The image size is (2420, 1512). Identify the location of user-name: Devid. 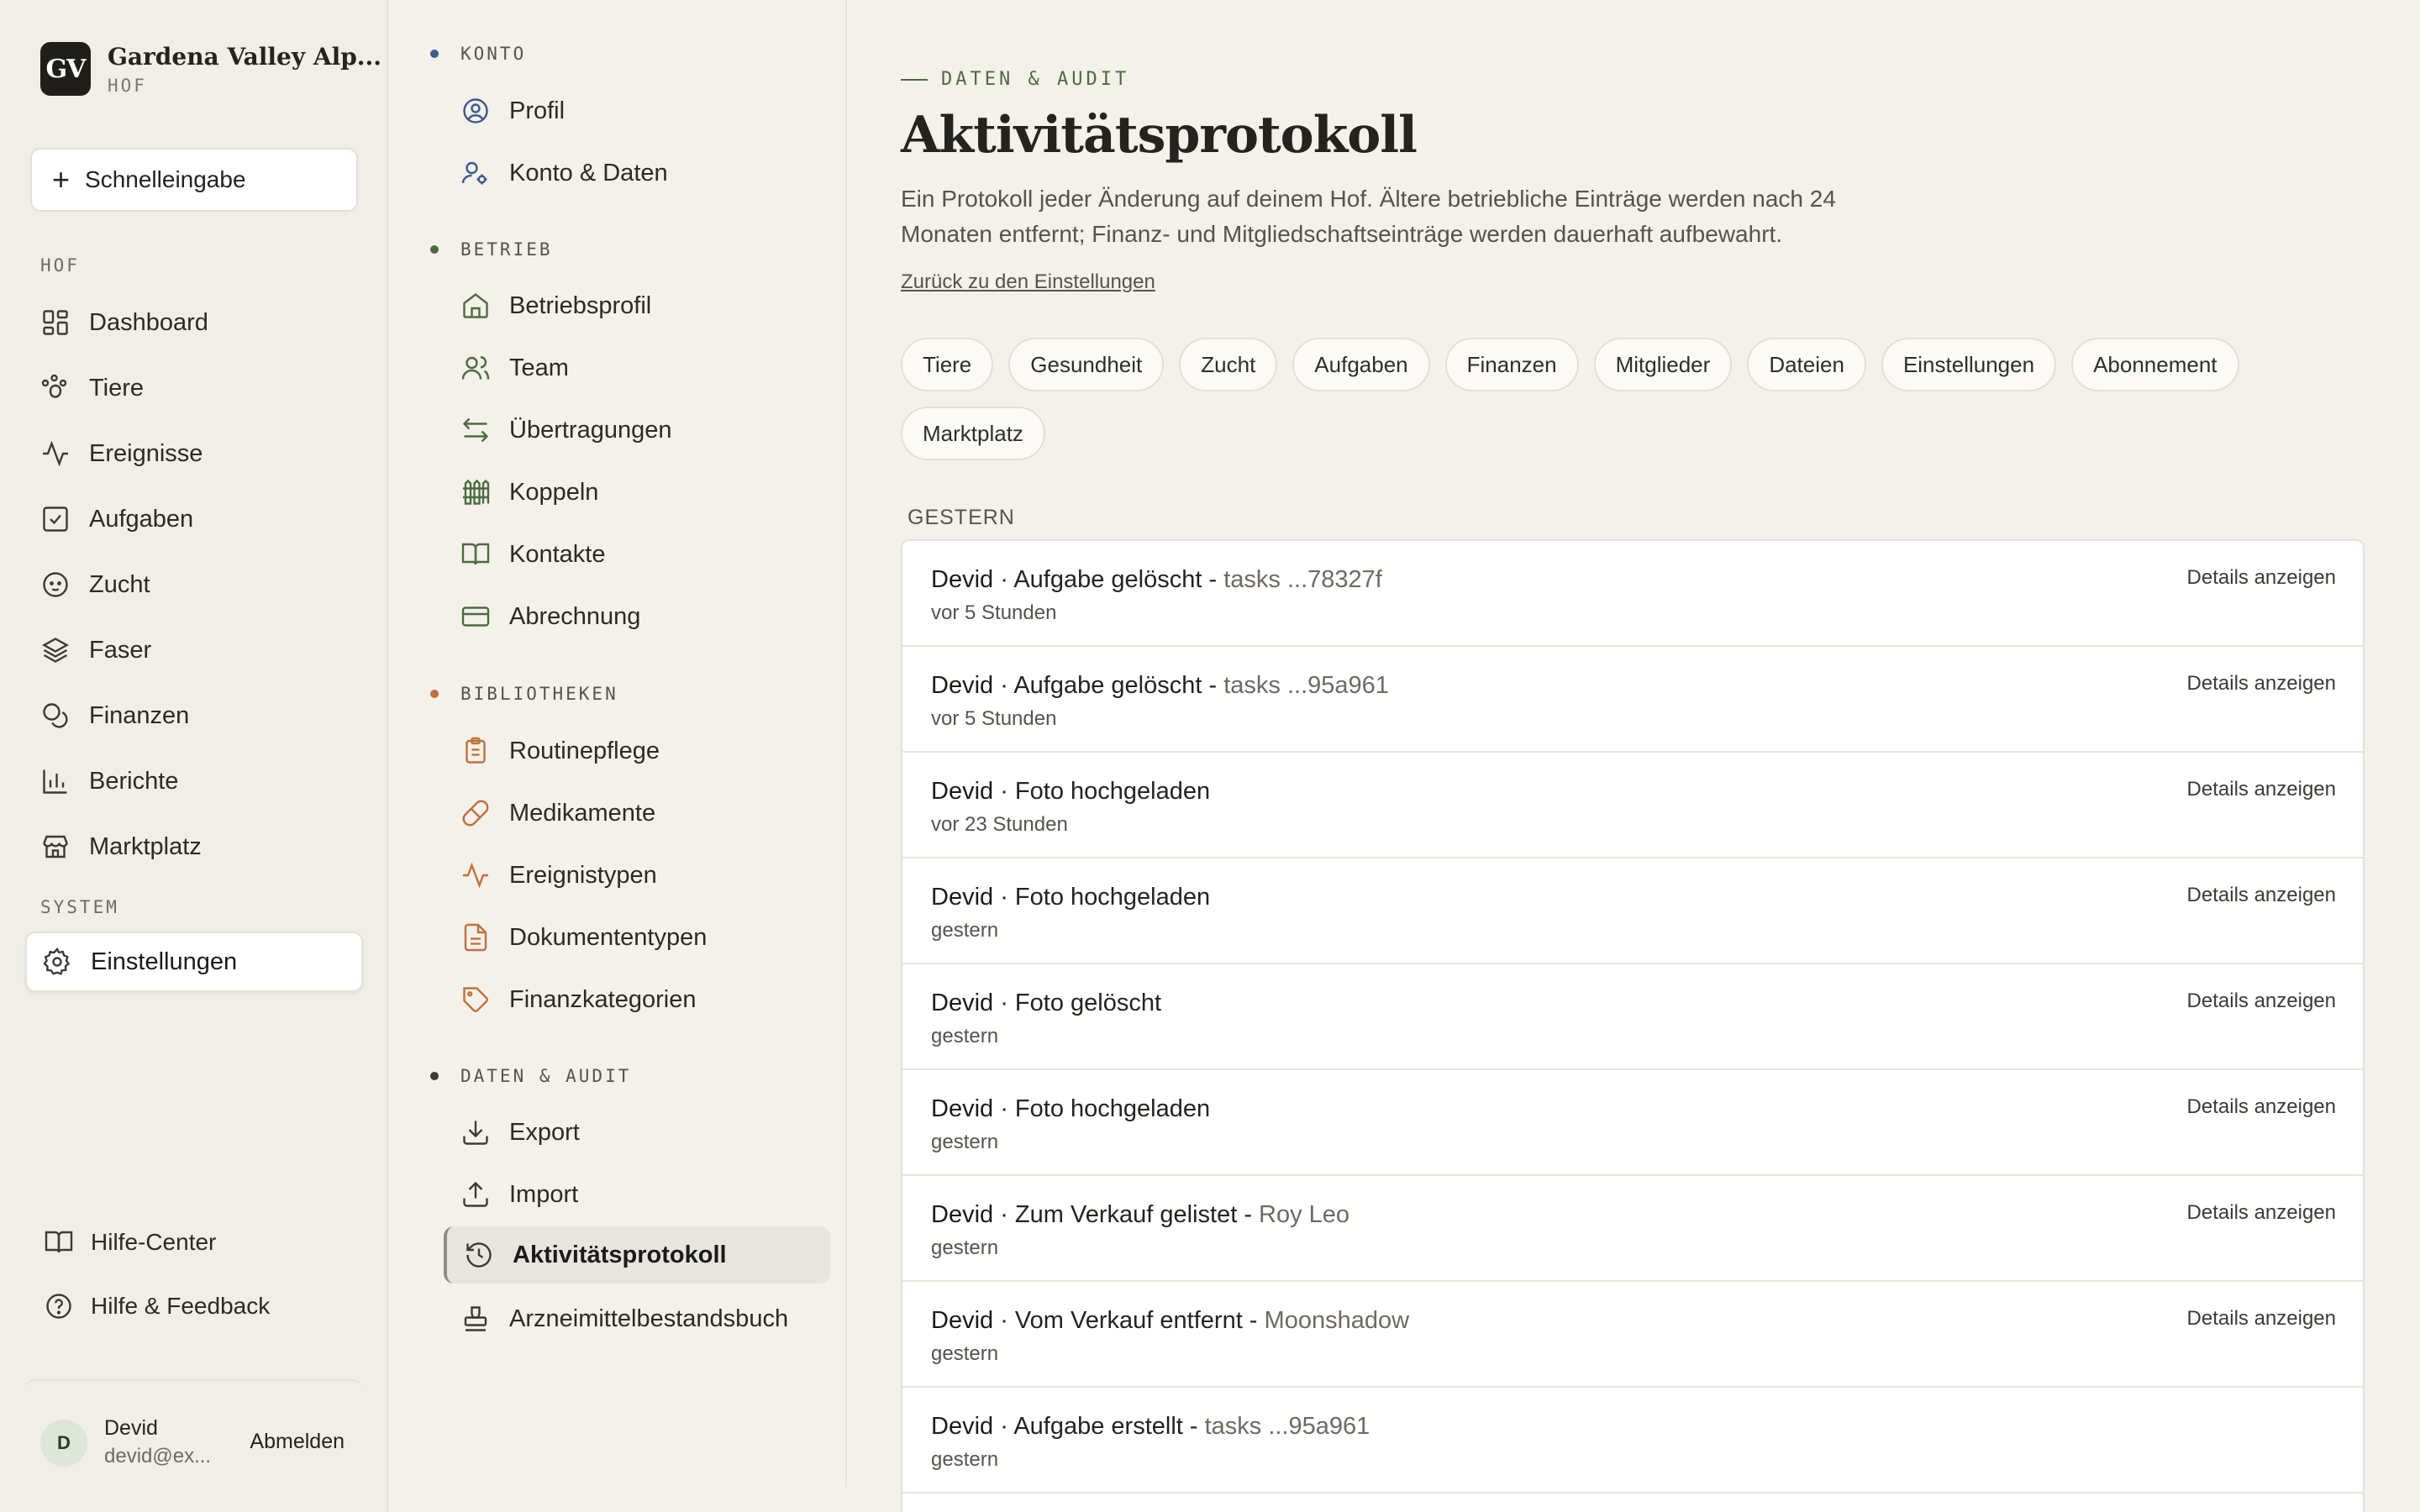
(131, 1428).